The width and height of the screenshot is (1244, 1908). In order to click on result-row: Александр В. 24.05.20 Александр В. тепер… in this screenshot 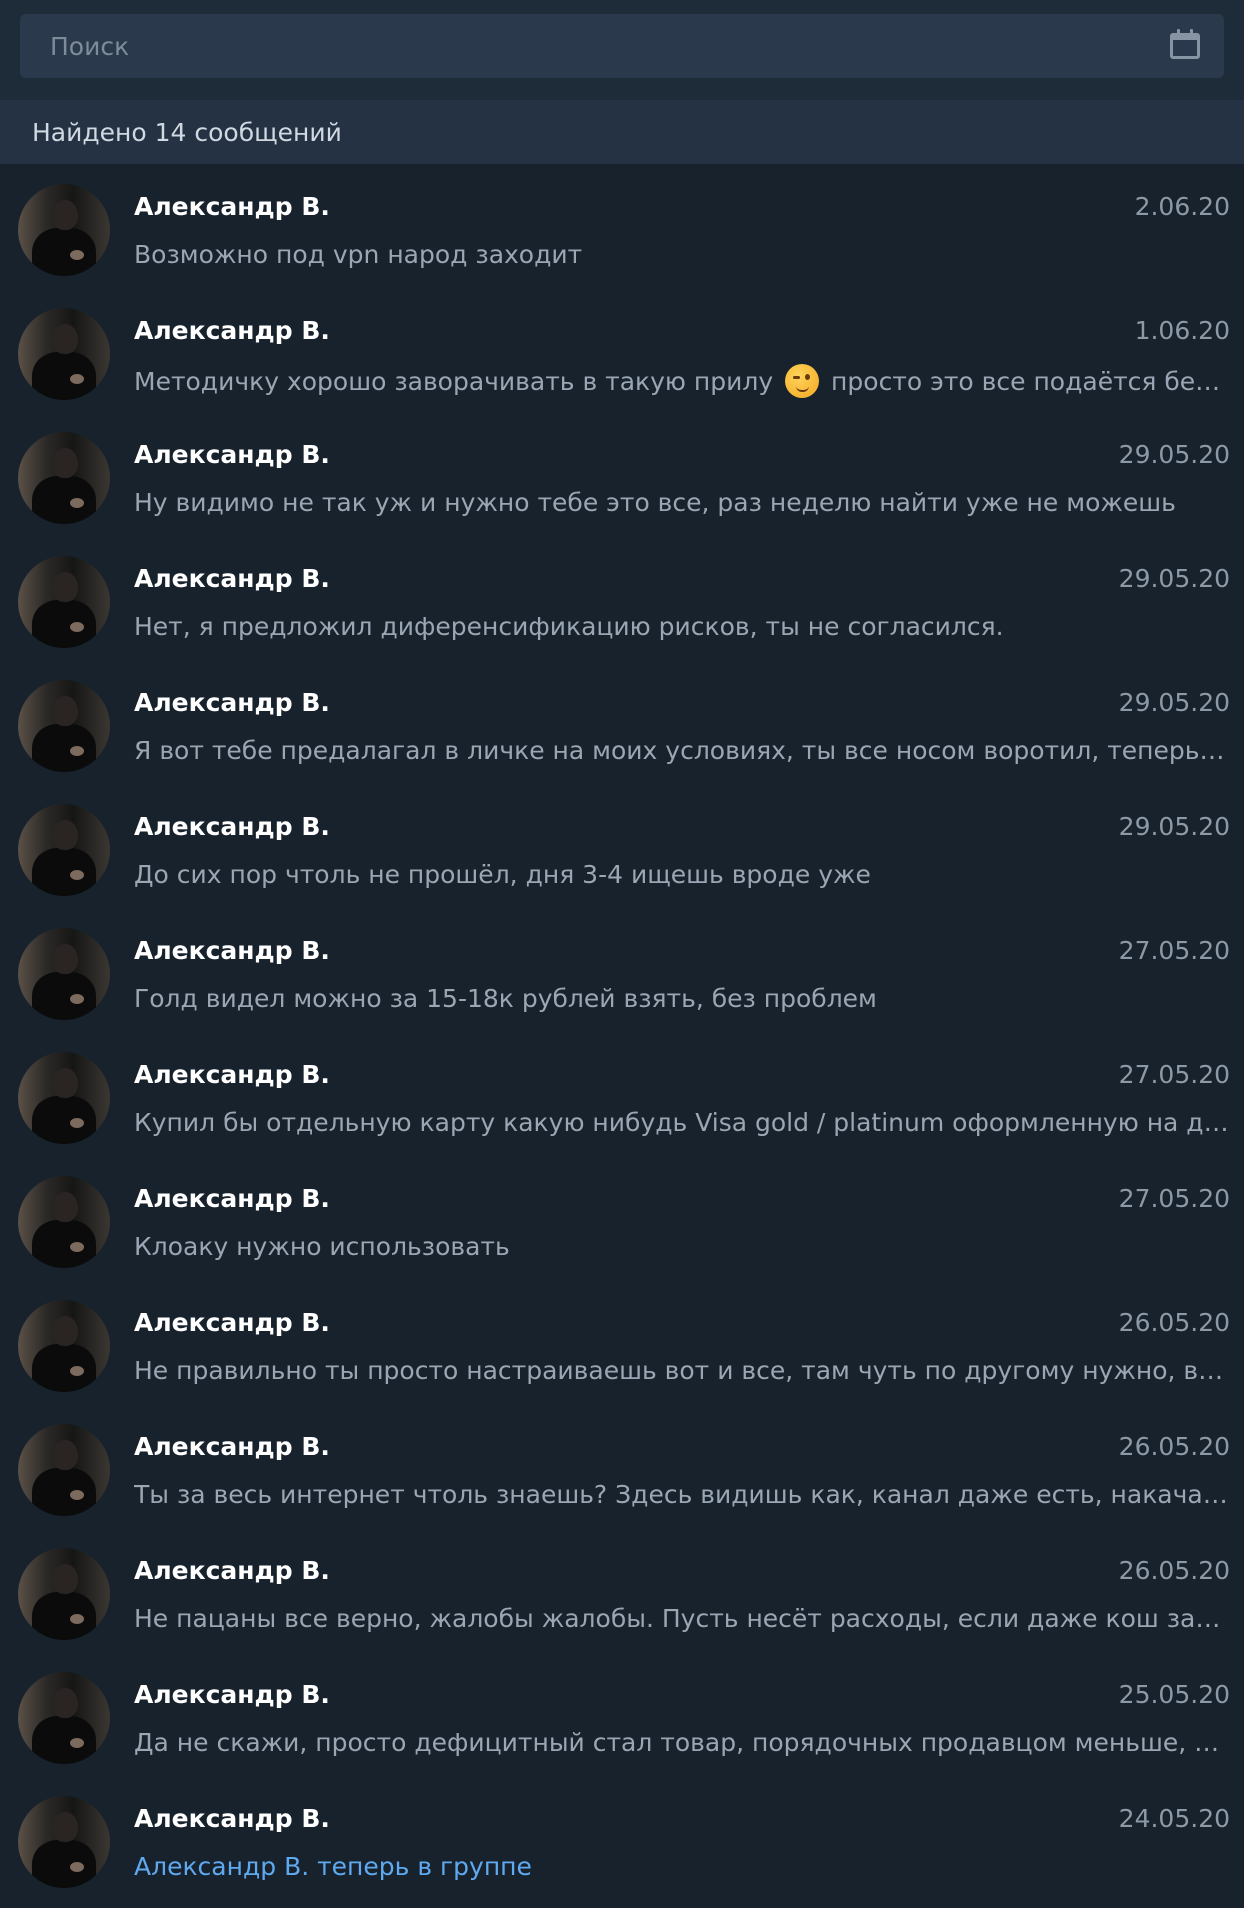, I will do `click(622, 1846)`.